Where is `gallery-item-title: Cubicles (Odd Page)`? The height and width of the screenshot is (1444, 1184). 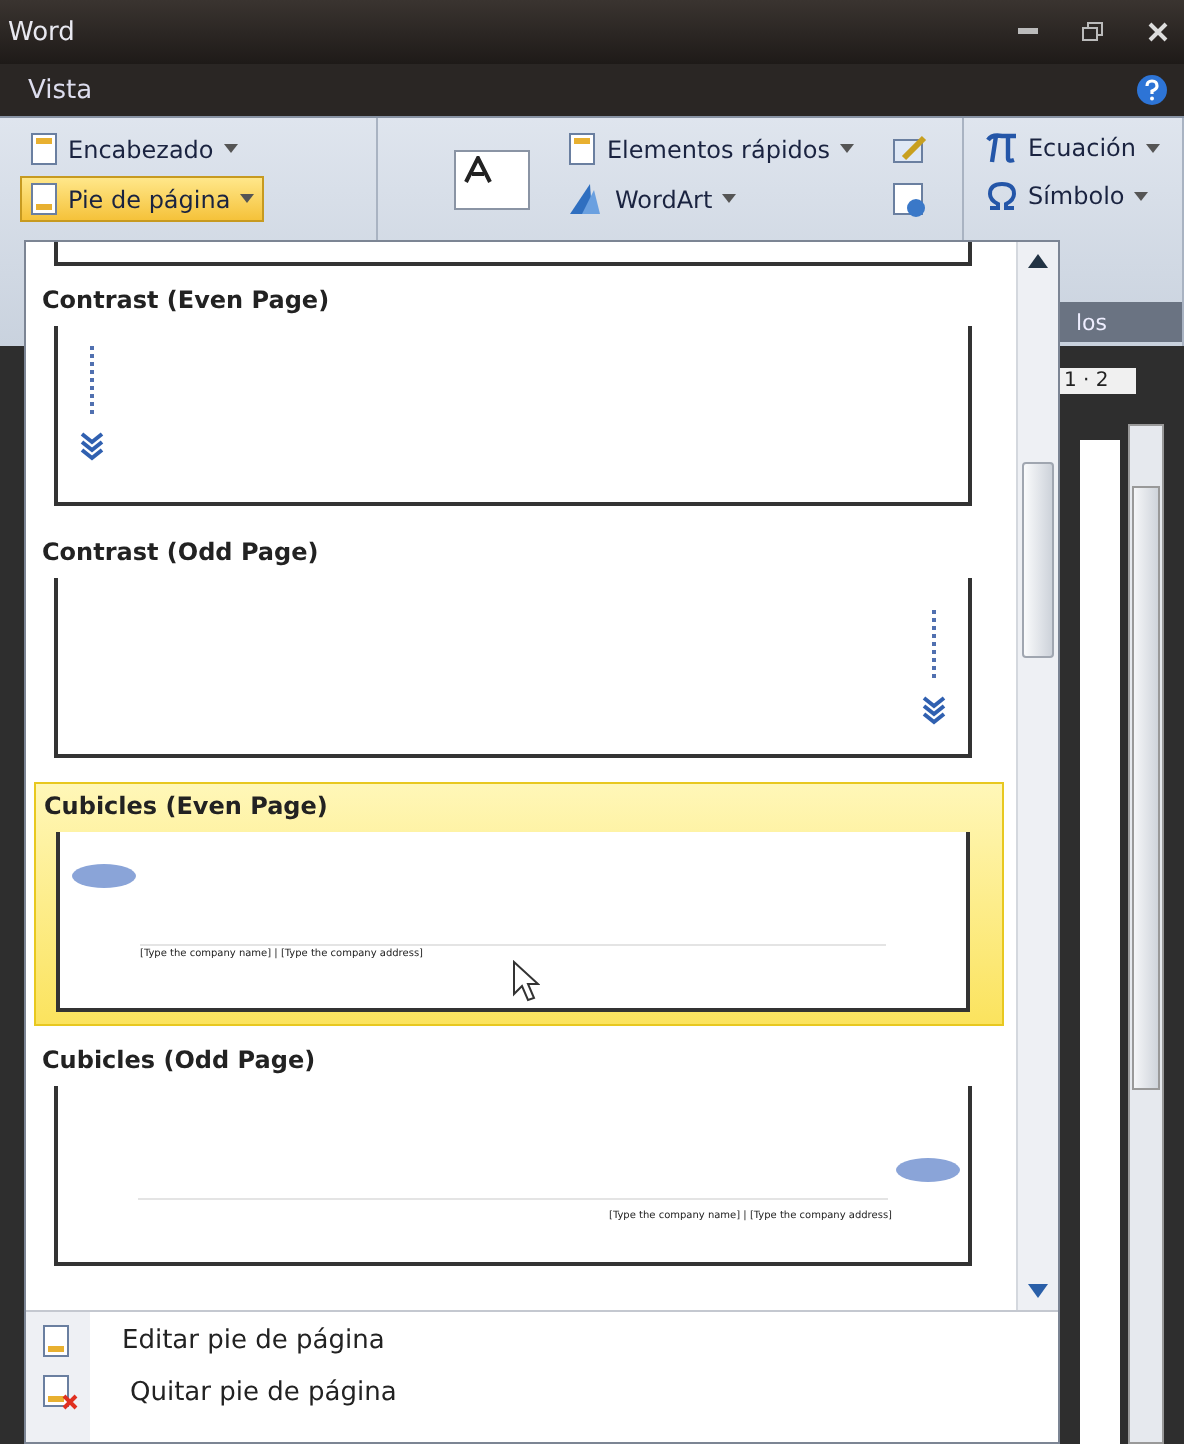
gallery-item-title: Cubicles (Odd Page) is located at coordinates (180, 1060).